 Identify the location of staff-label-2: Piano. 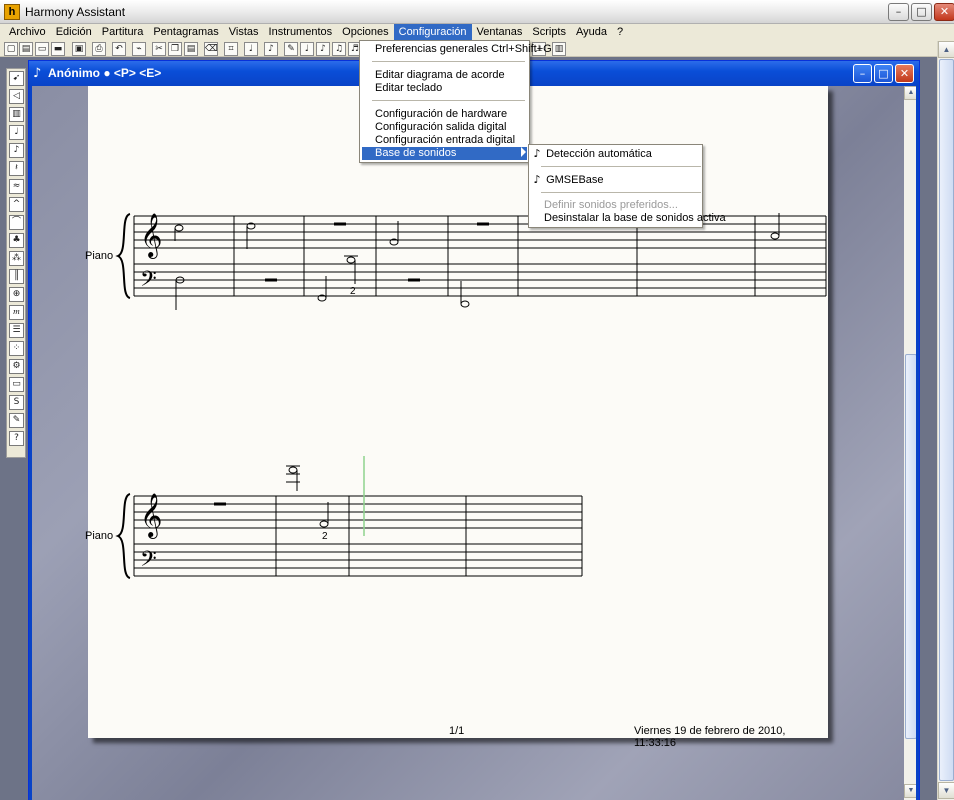
(99, 536).